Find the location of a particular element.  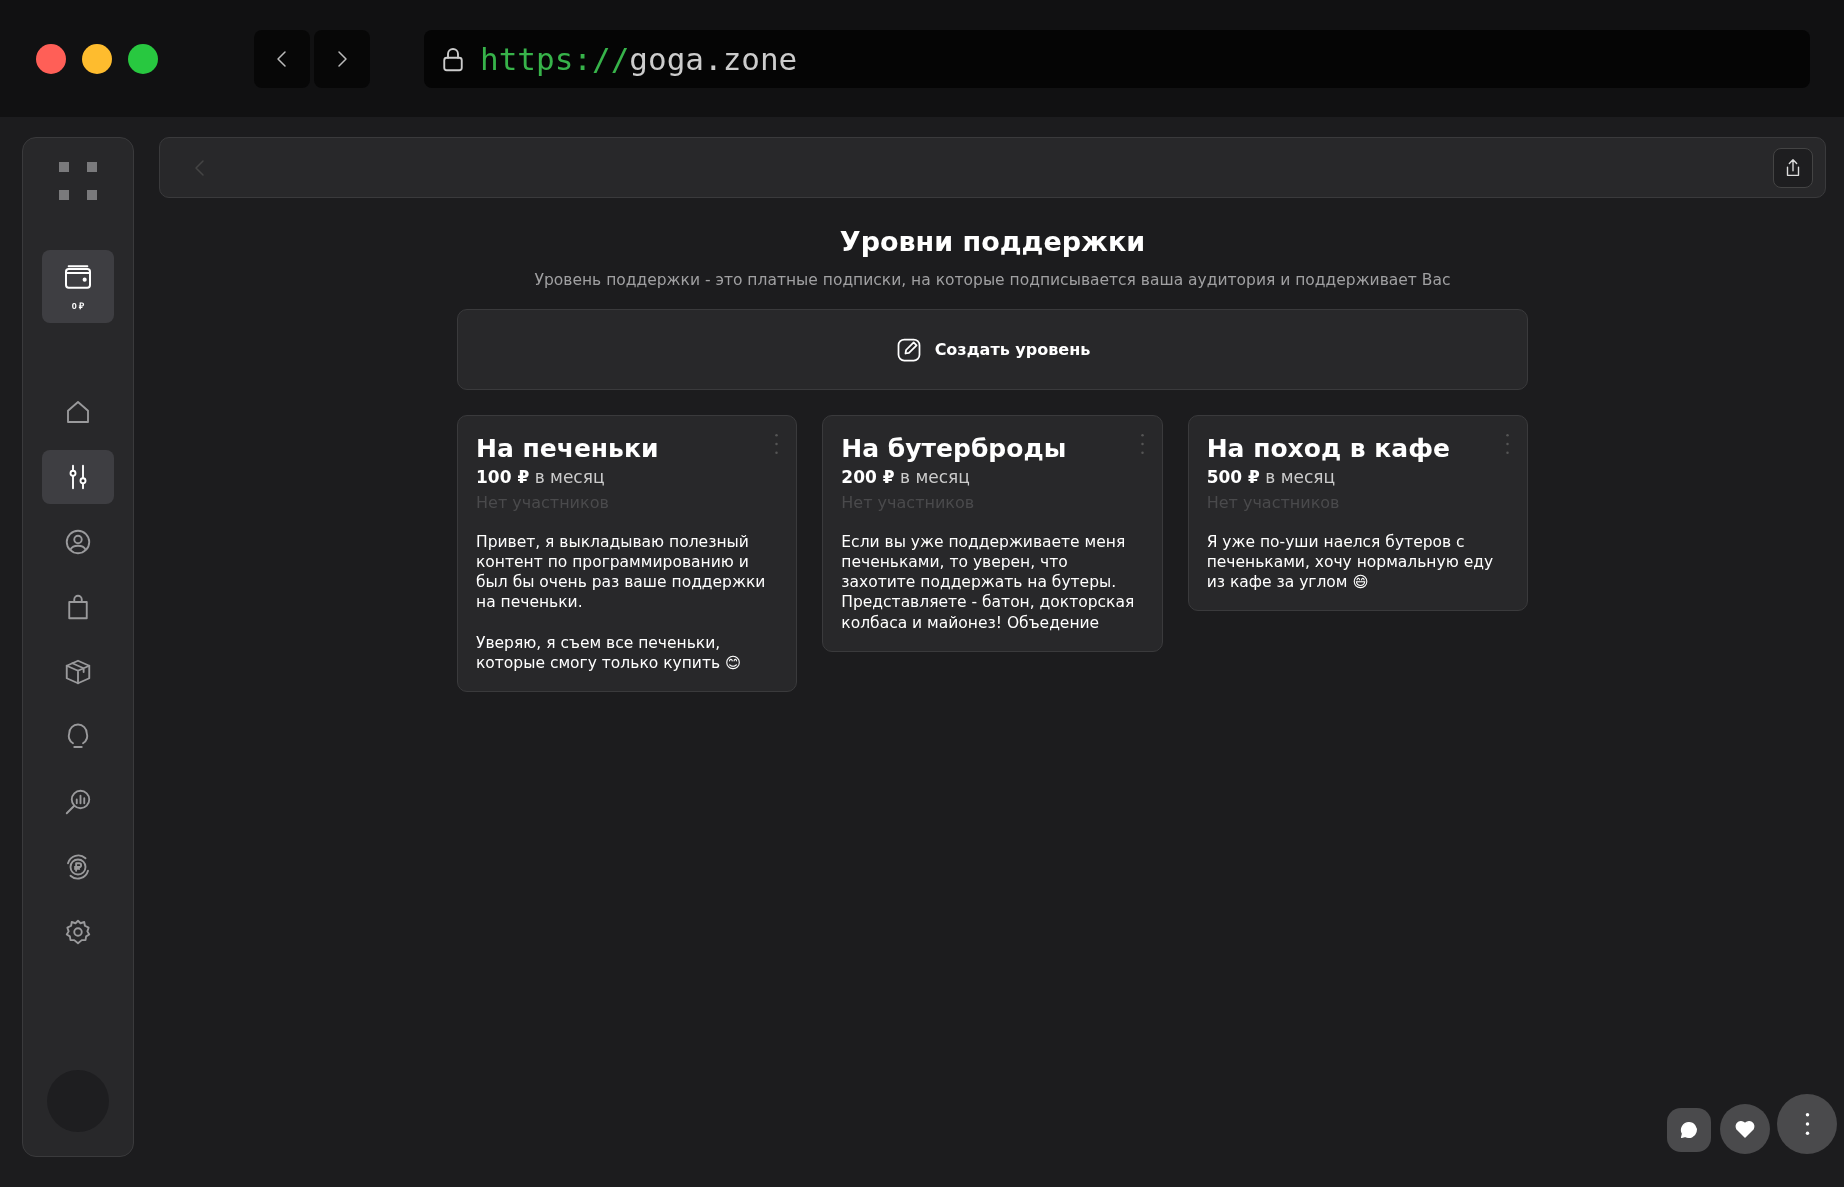

chat-icon is located at coordinates (1689, 1130).